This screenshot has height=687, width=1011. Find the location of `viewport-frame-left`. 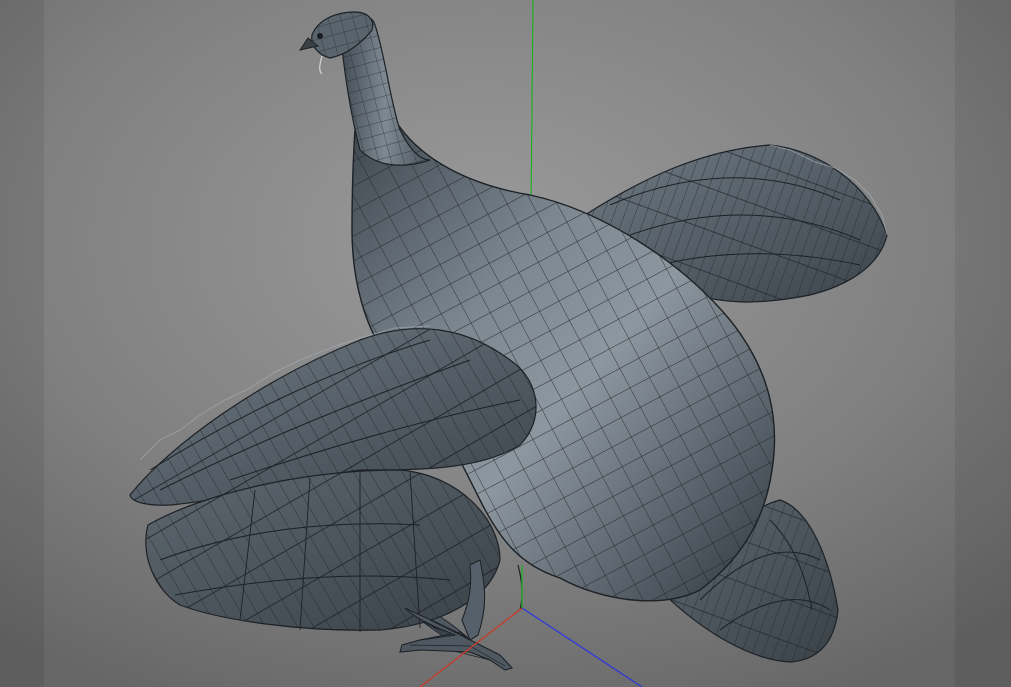

viewport-frame-left is located at coordinates (22, 343).